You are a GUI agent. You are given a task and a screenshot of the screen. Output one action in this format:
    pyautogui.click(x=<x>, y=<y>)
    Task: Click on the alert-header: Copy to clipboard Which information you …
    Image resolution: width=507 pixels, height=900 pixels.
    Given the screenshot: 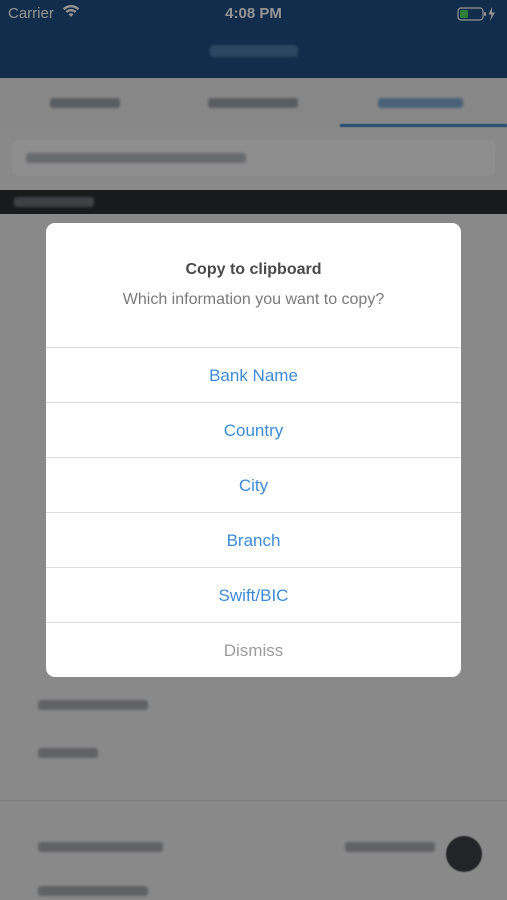 What is the action you would take?
    pyautogui.click(x=253, y=285)
    